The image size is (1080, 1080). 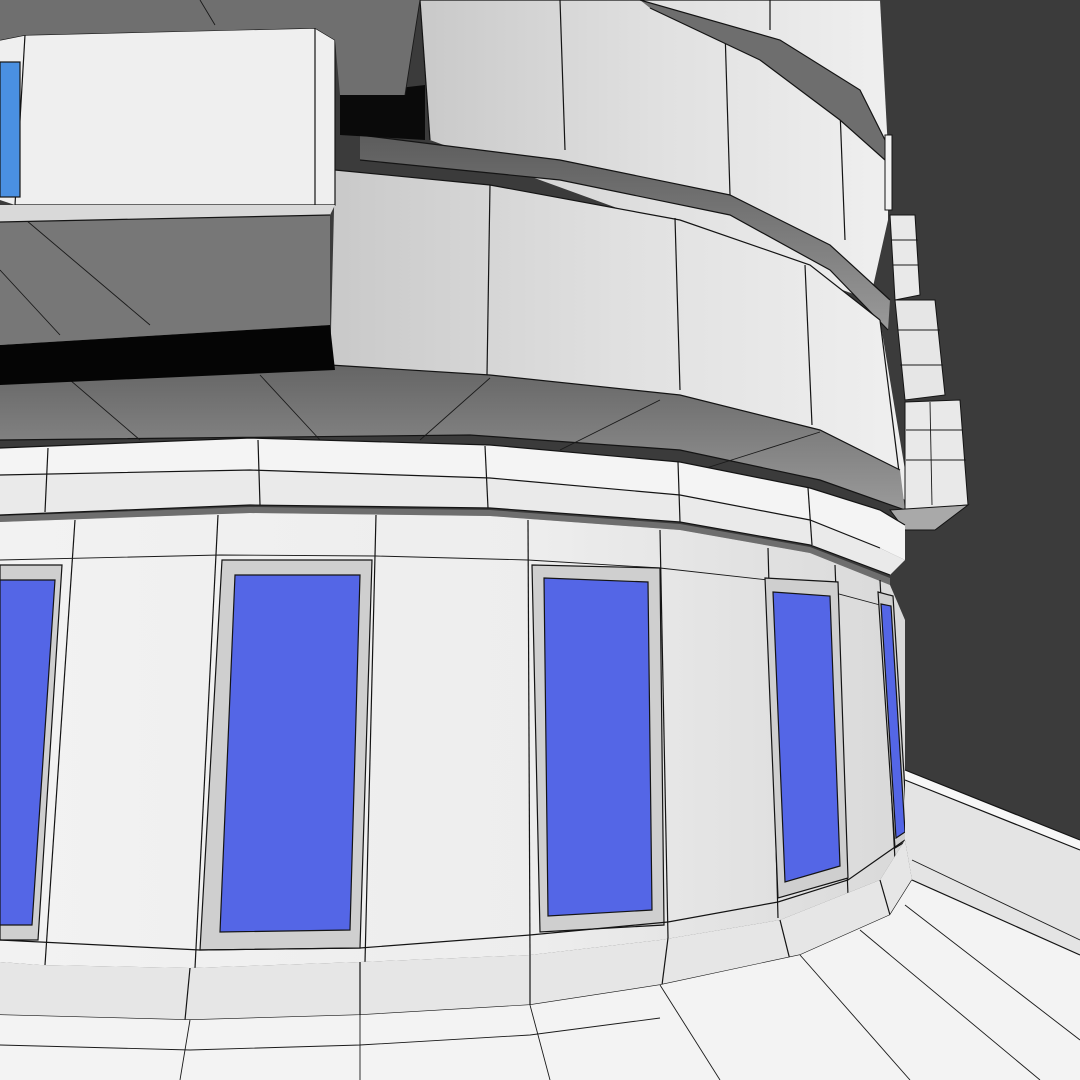 What do you see at coordinates (10, 129) in the screenshot?
I see `balcony-window` at bounding box center [10, 129].